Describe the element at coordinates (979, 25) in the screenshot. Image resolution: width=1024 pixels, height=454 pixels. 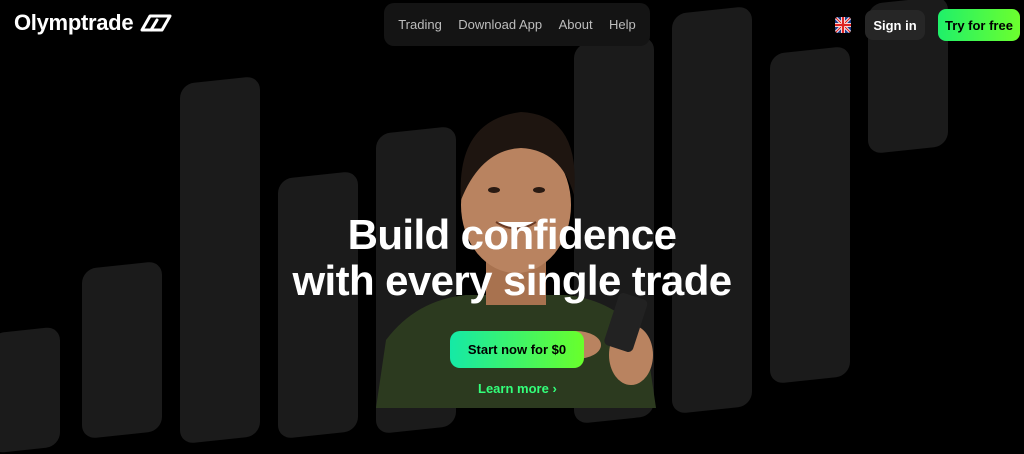
I see `try-for-free-button: Try for free` at that location.